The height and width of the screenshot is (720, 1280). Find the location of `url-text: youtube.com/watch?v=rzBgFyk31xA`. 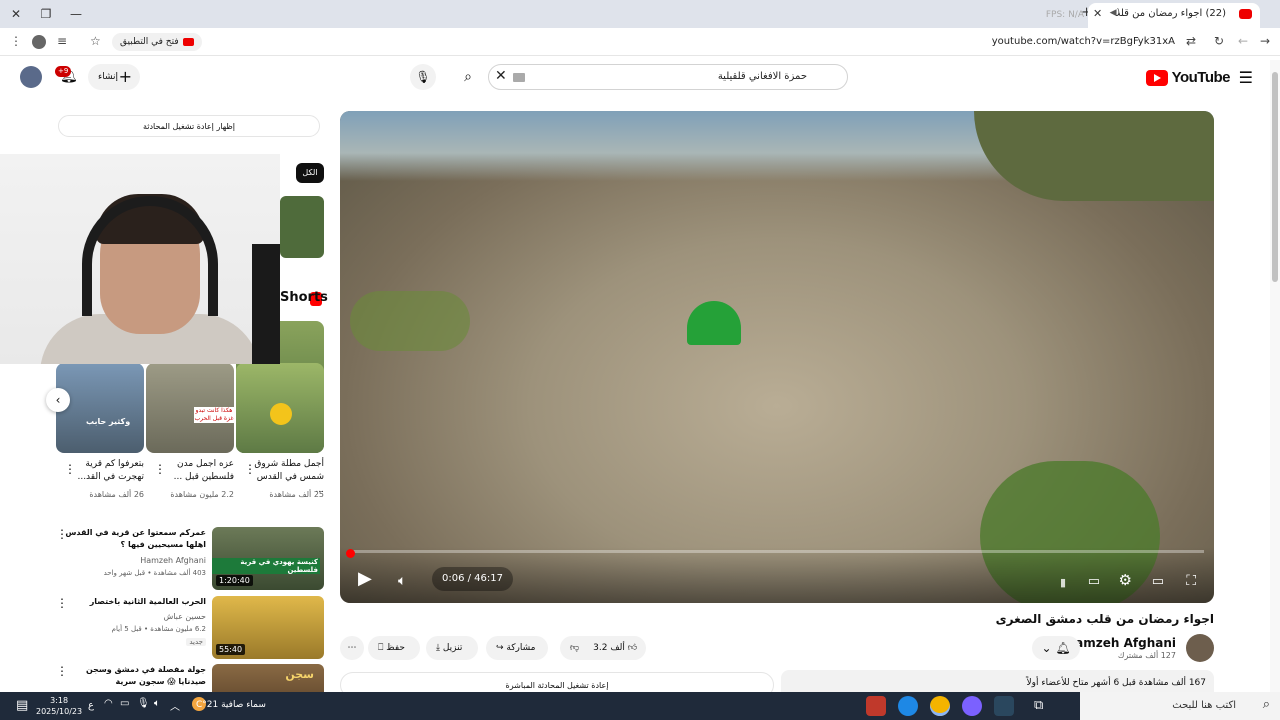

url-text: youtube.com/watch?v=rzBgFyk31xA is located at coordinates (1083, 41).